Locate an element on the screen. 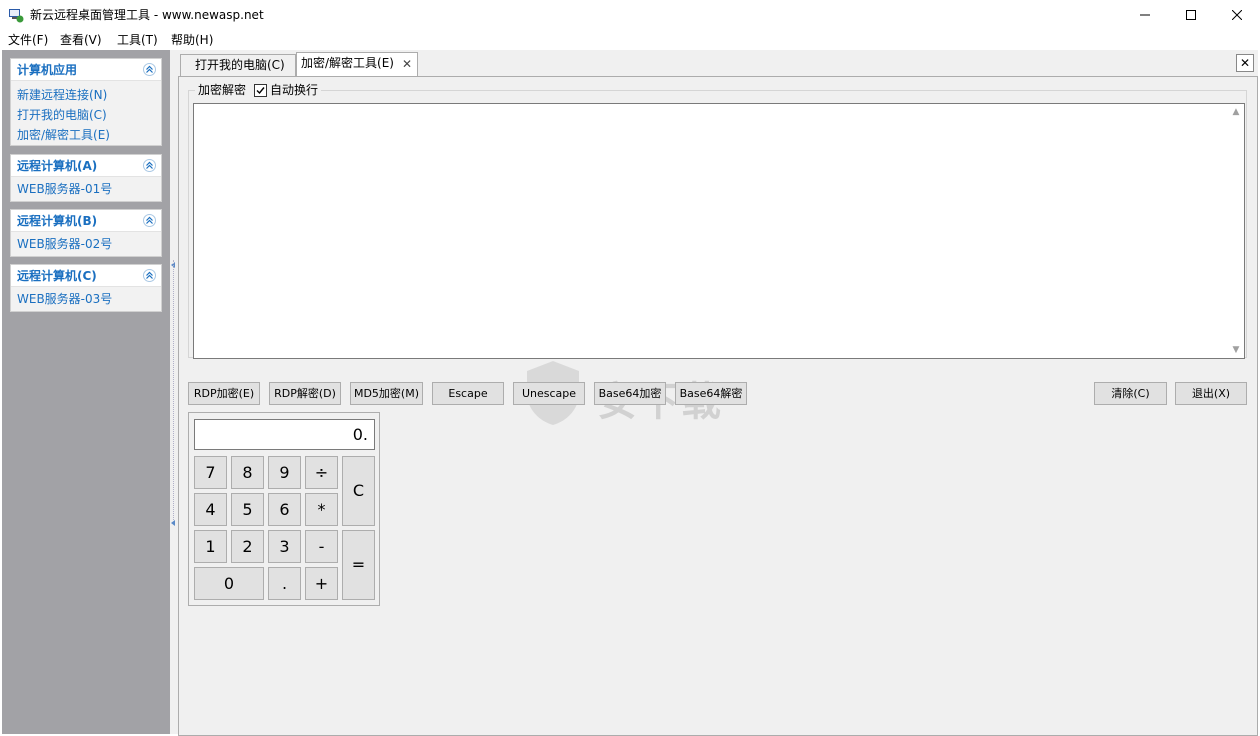 This screenshot has width=1260, height=736. calc-key-equals: = is located at coordinates (358, 565).